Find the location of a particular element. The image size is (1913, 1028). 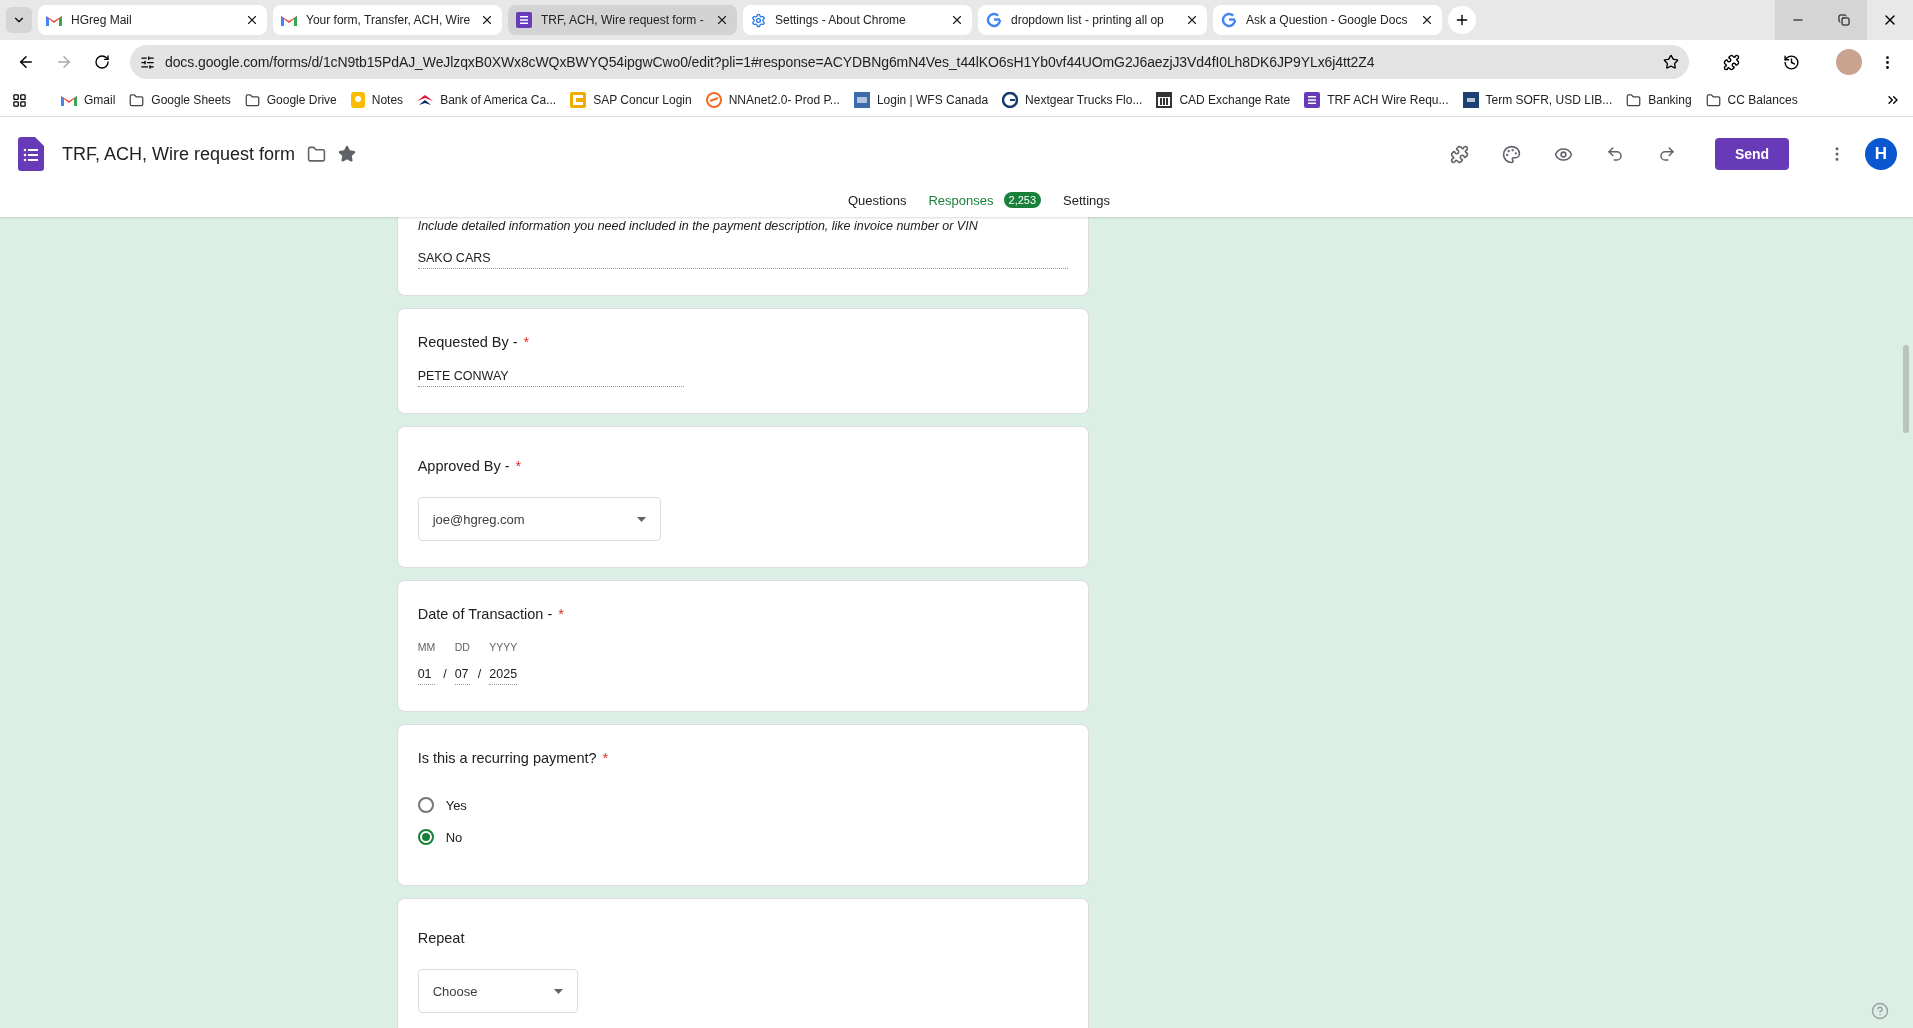

bookmark: CAD Exchange Rate is located at coordinates (1223, 100).